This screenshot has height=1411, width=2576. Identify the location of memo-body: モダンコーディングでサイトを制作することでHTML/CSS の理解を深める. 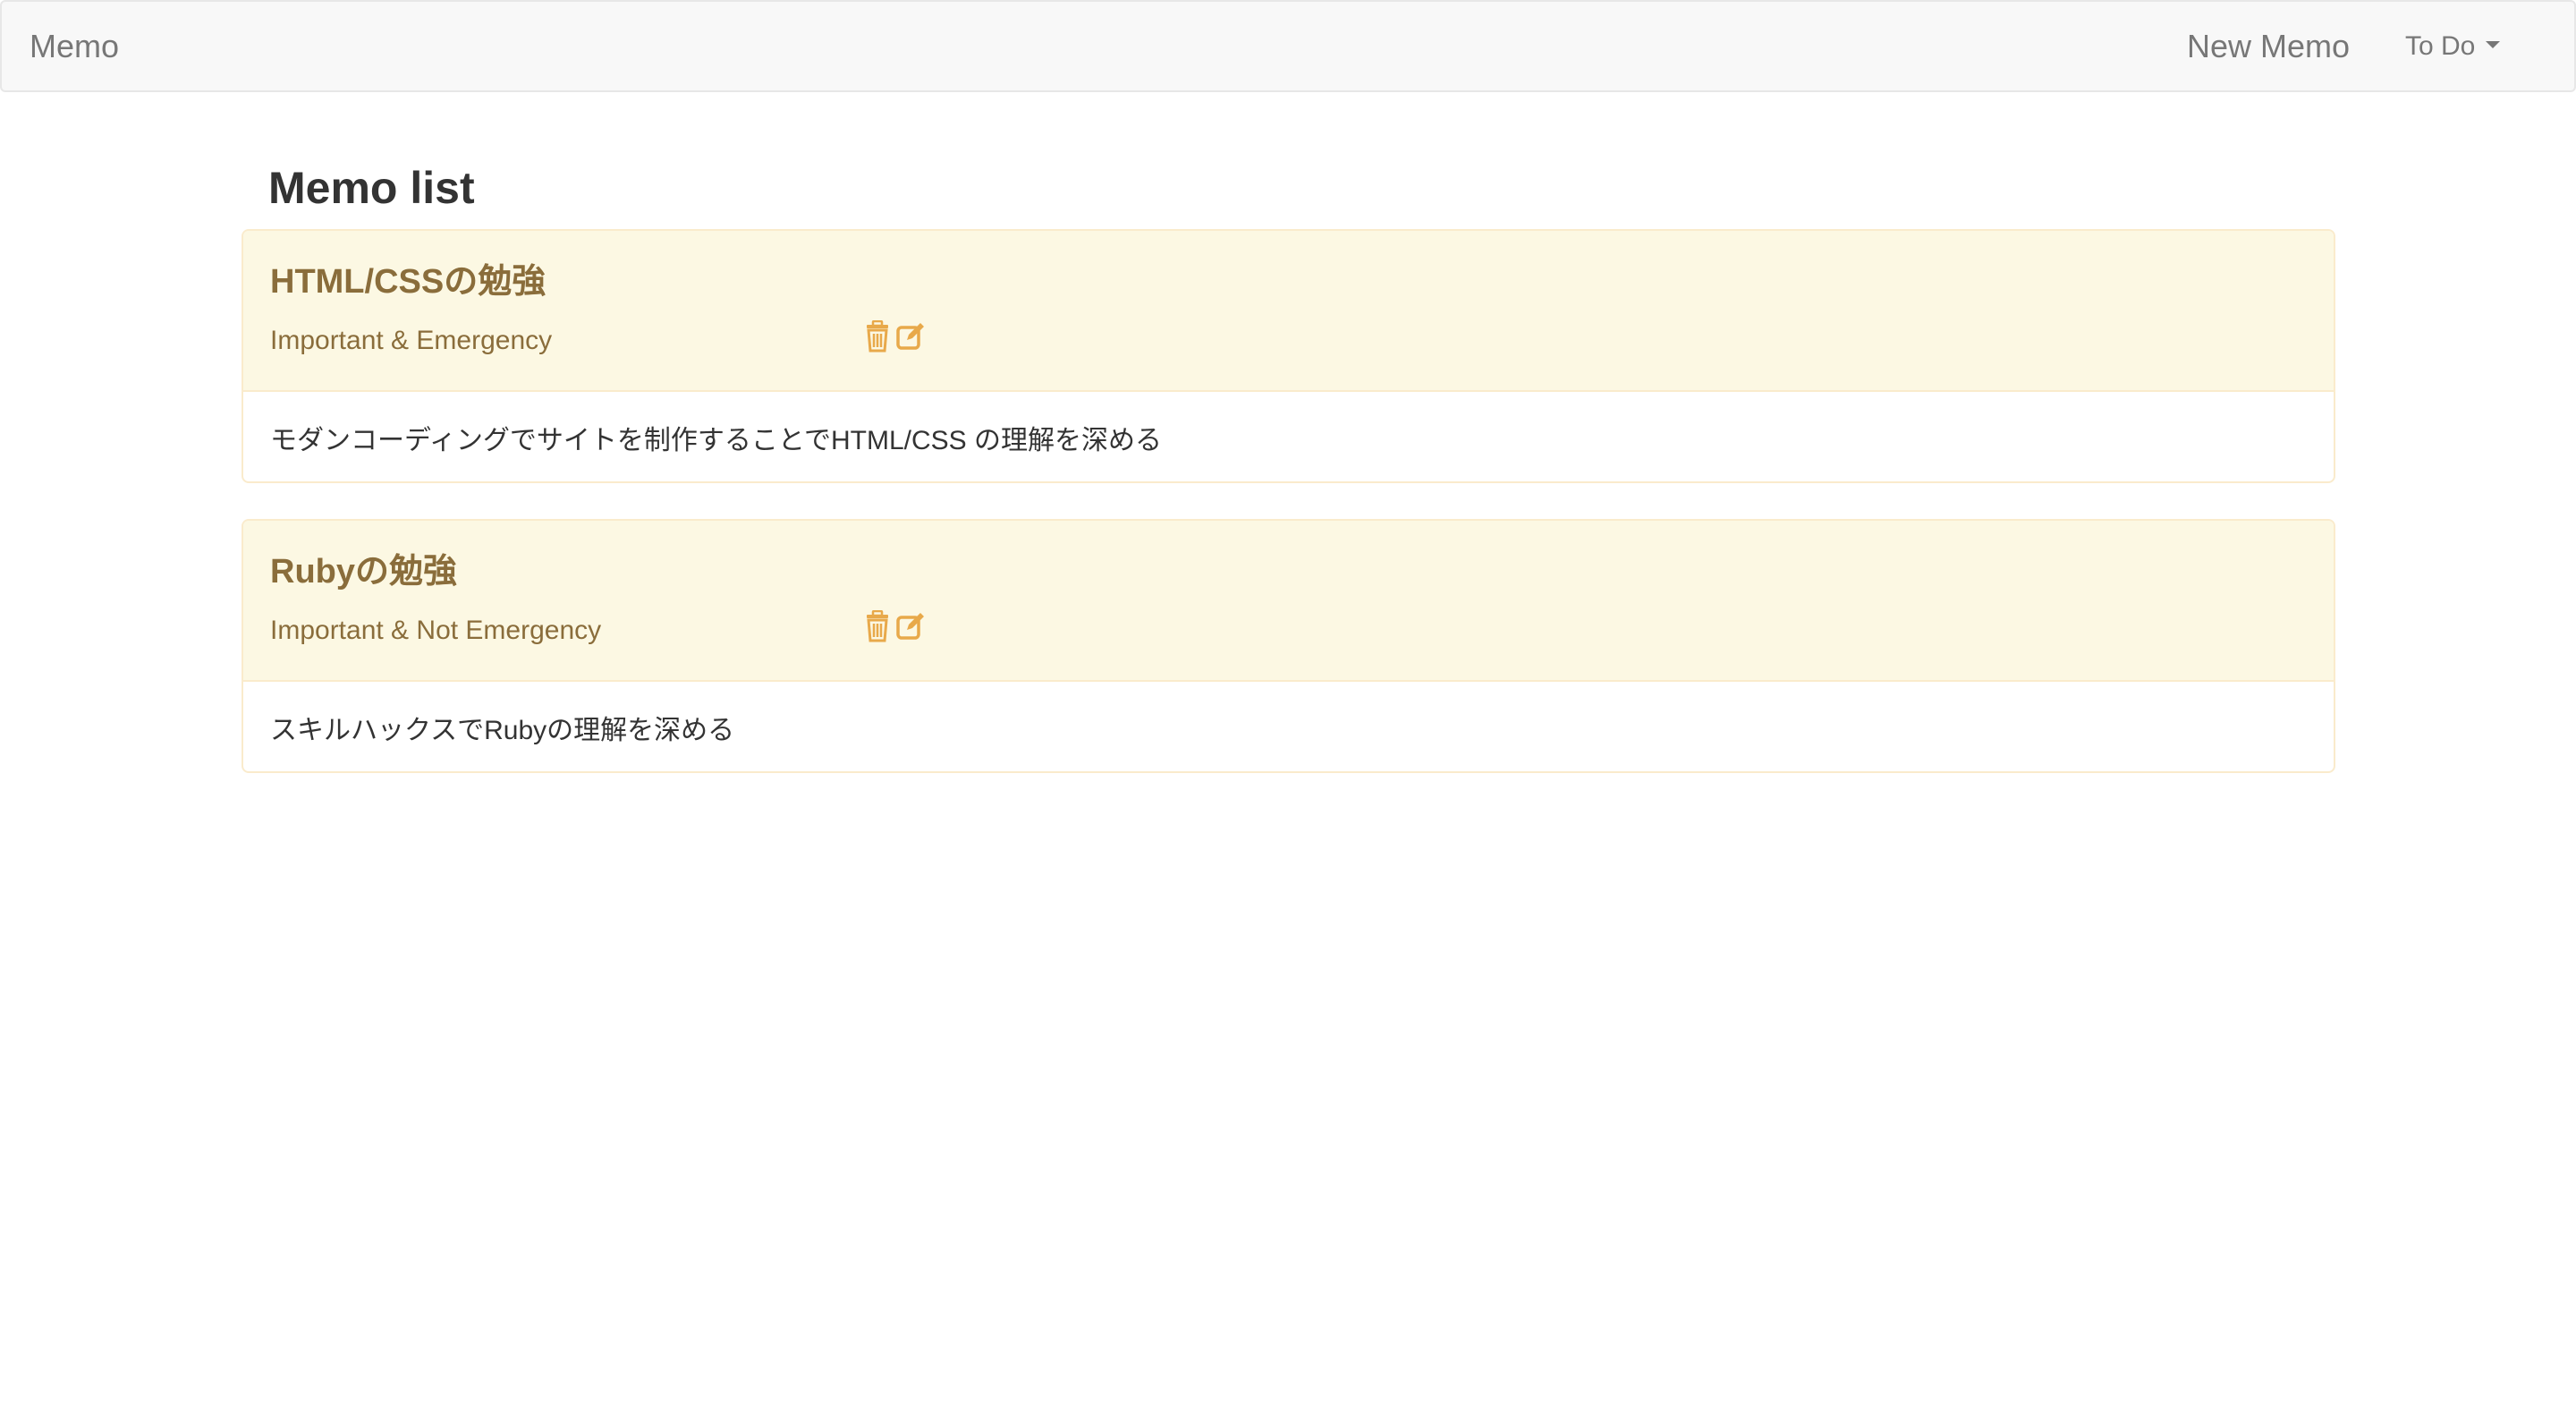
(716, 440).